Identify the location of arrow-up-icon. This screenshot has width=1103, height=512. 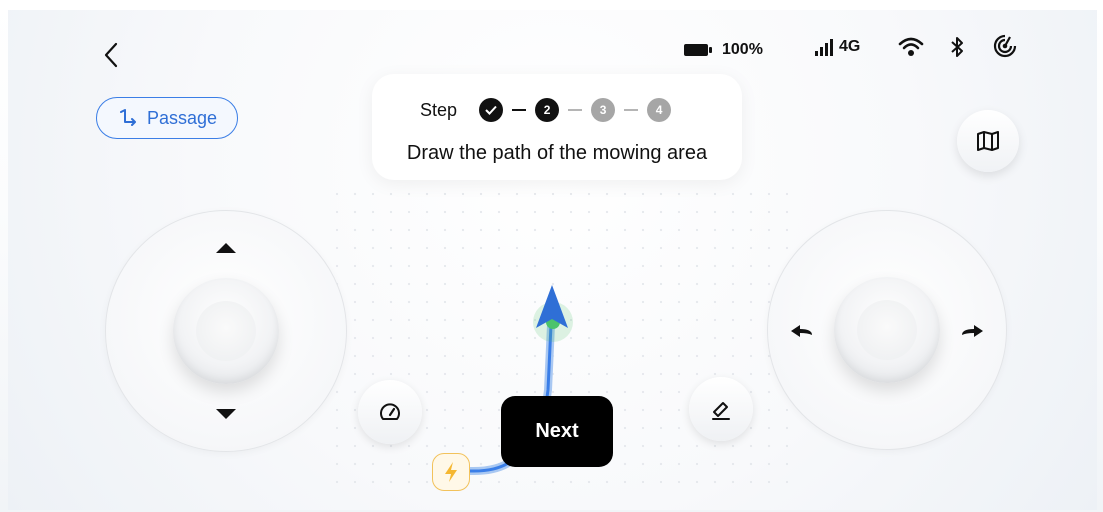
(226, 248).